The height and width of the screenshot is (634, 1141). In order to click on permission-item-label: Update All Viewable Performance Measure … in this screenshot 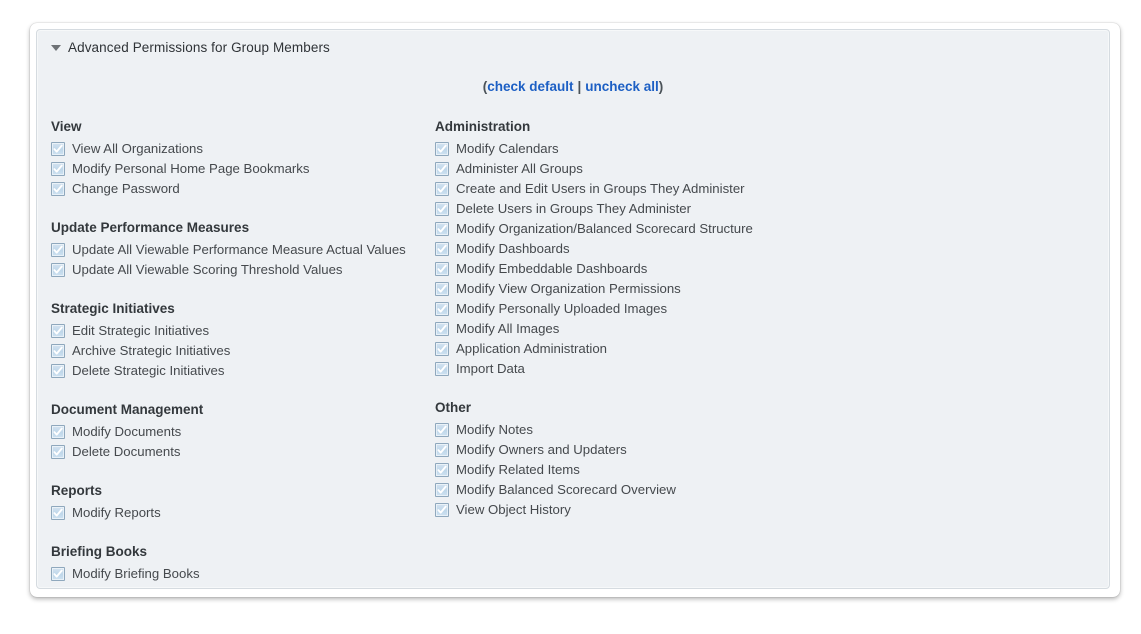, I will do `click(239, 249)`.